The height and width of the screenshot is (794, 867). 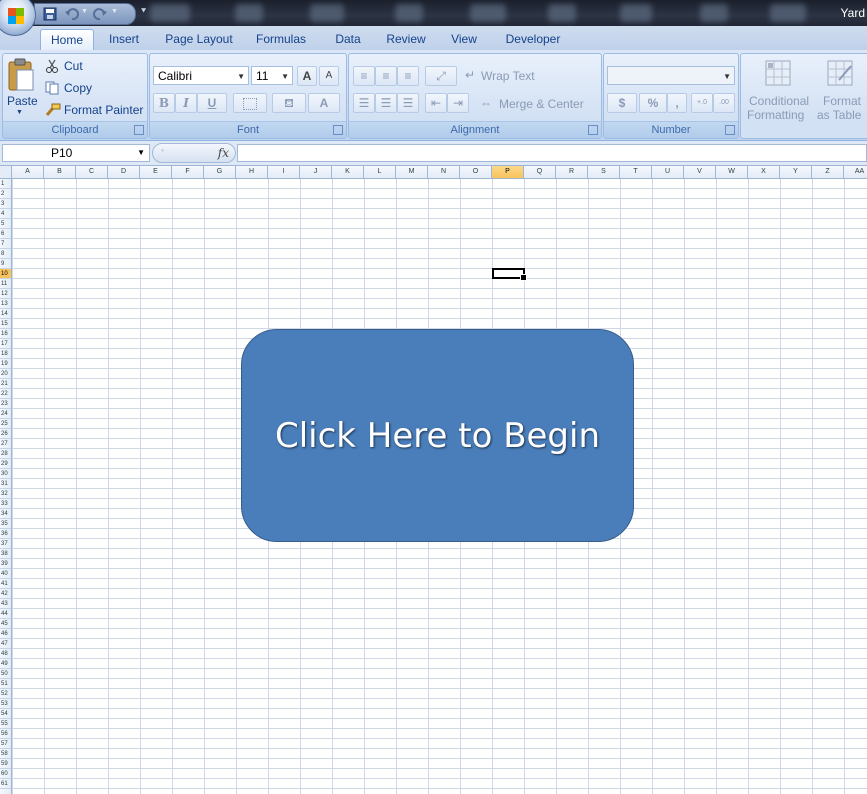 What do you see at coordinates (5, 684) in the screenshot?
I see `row-header-51: 51` at bounding box center [5, 684].